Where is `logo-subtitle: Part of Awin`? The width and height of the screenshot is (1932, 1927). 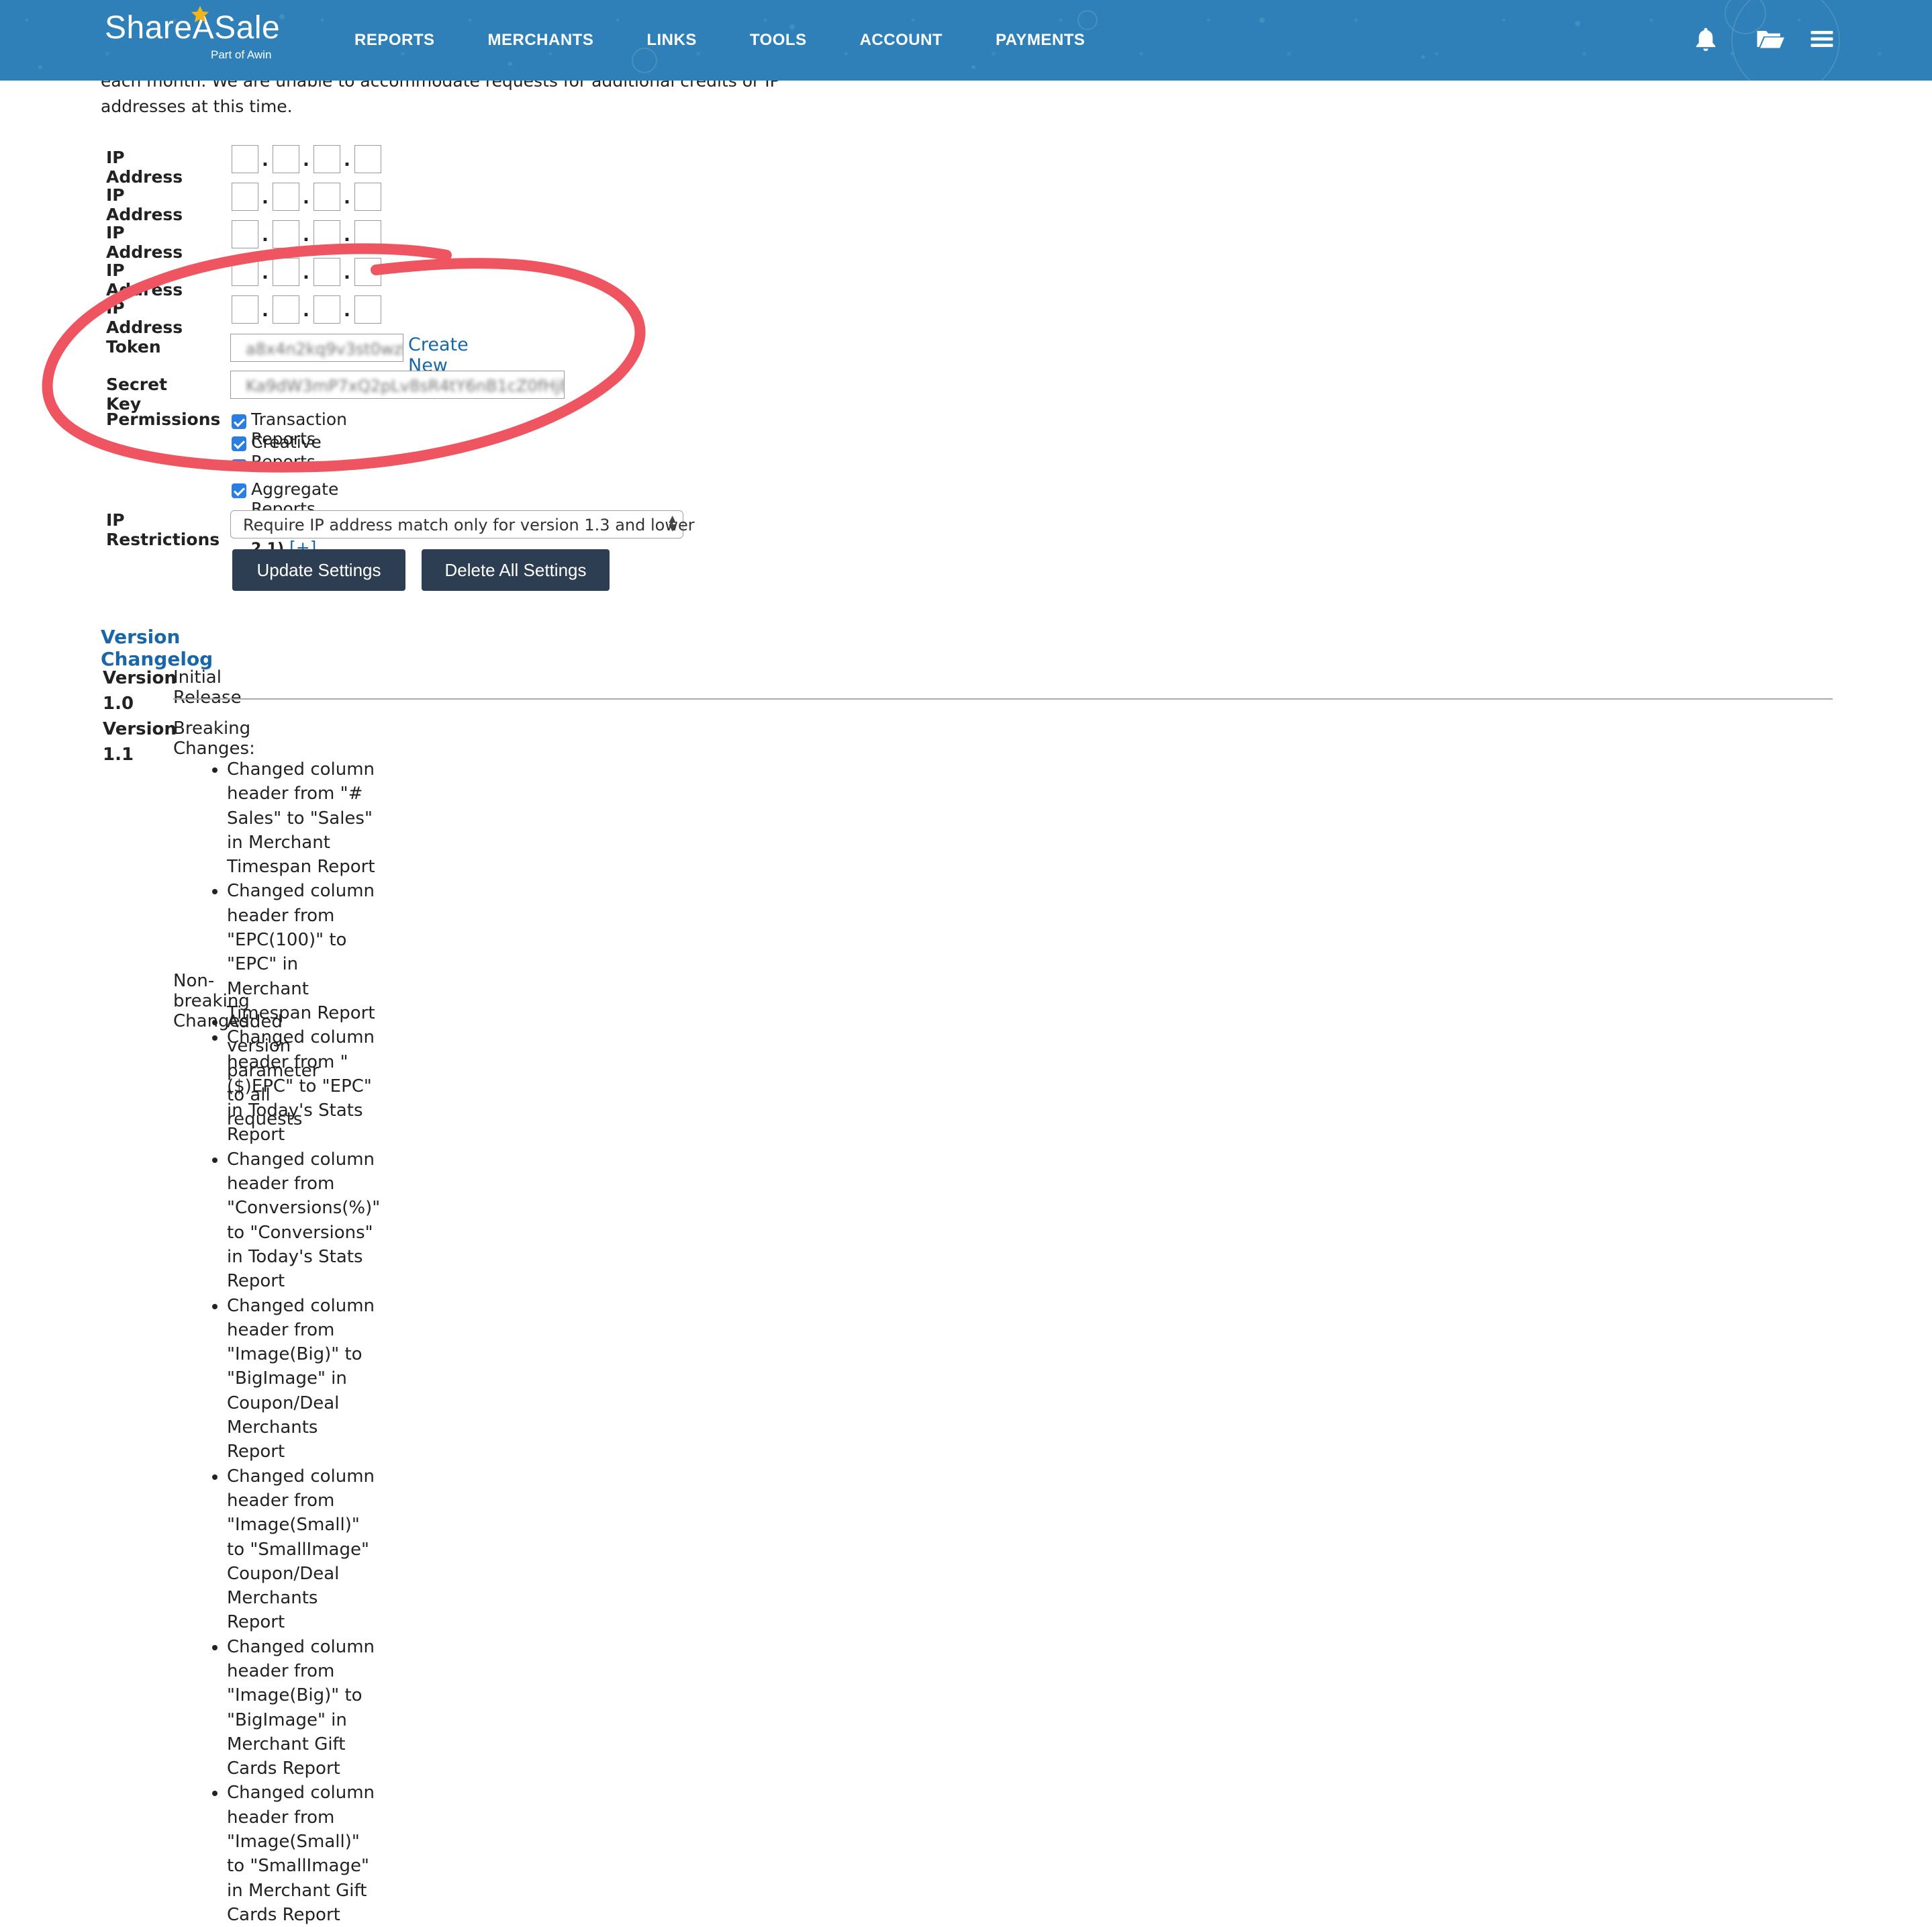
logo-subtitle: Part of Awin is located at coordinates (241, 54).